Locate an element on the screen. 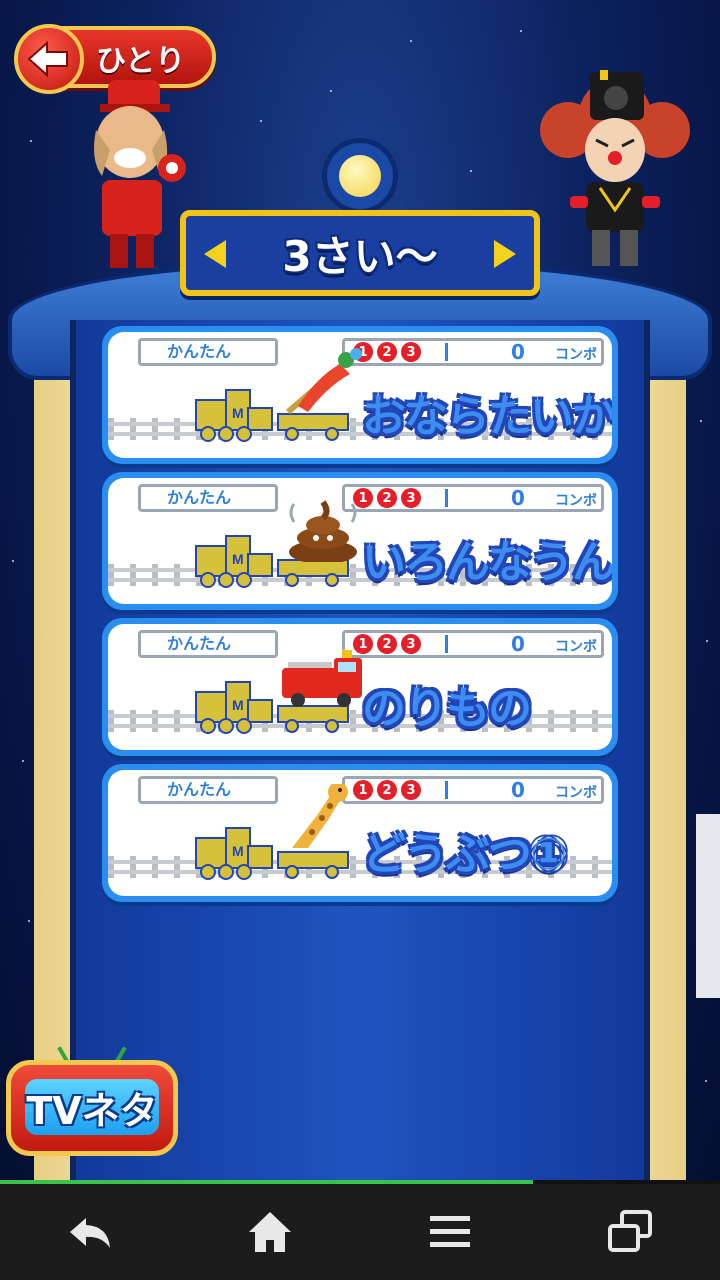  back-button: ひとり is located at coordinates (115, 59).